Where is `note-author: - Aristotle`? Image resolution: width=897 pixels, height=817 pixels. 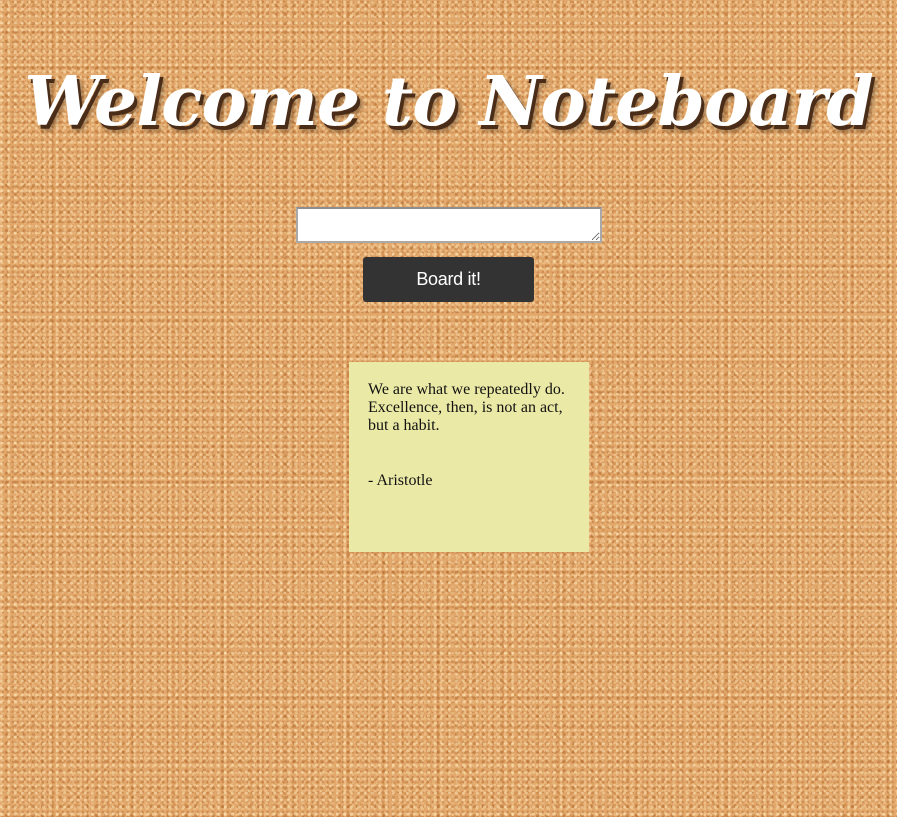
note-author: - Aristotle is located at coordinates (400, 480).